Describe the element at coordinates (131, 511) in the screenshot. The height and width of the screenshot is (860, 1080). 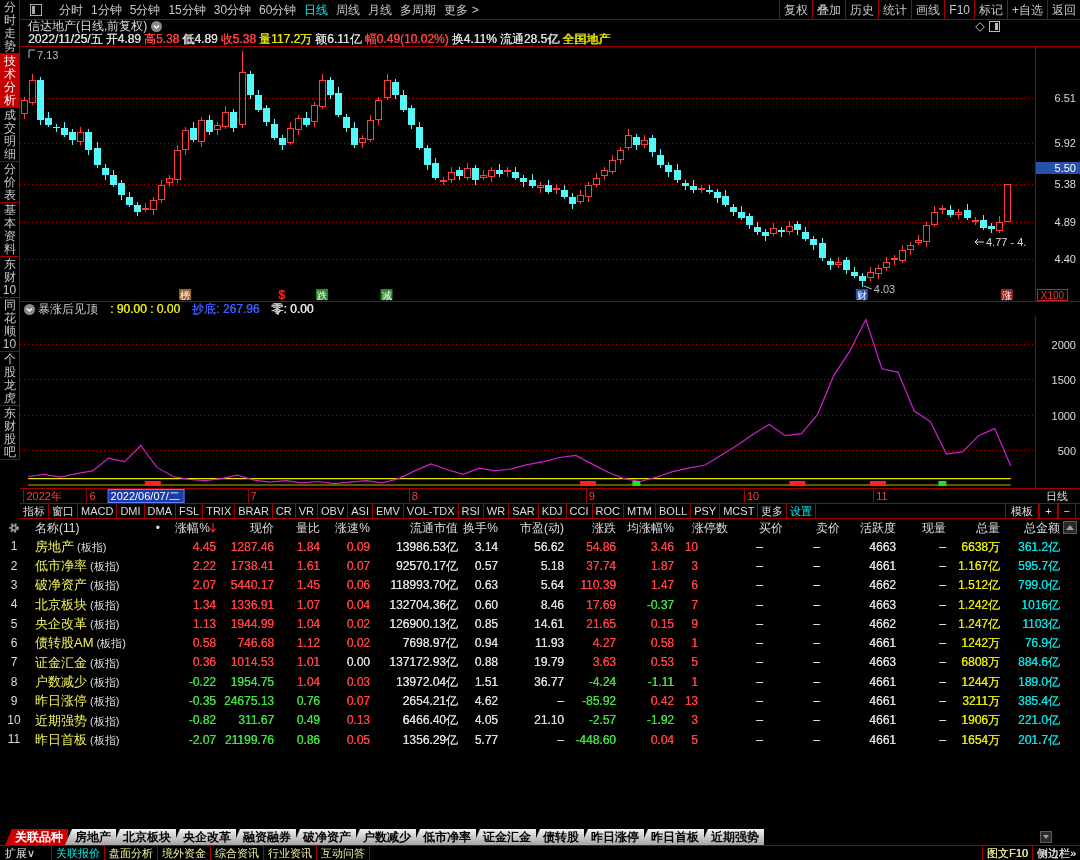
I see `indicator-tab: DMI` at that location.